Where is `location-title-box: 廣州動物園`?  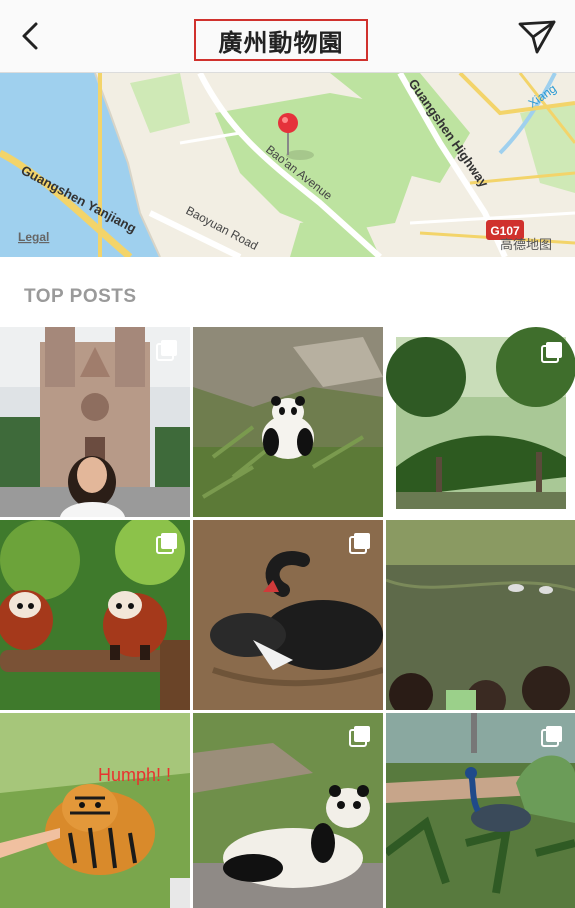
location-title-box: 廣州動物園 is located at coordinates (281, 40).